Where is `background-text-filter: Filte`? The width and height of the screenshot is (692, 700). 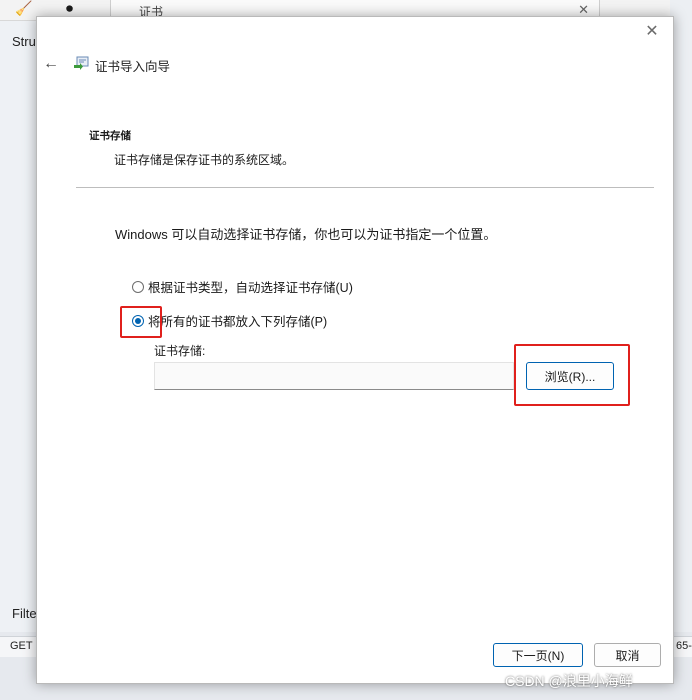 background-text-filter: Filte is located at coordinates (24, 613).